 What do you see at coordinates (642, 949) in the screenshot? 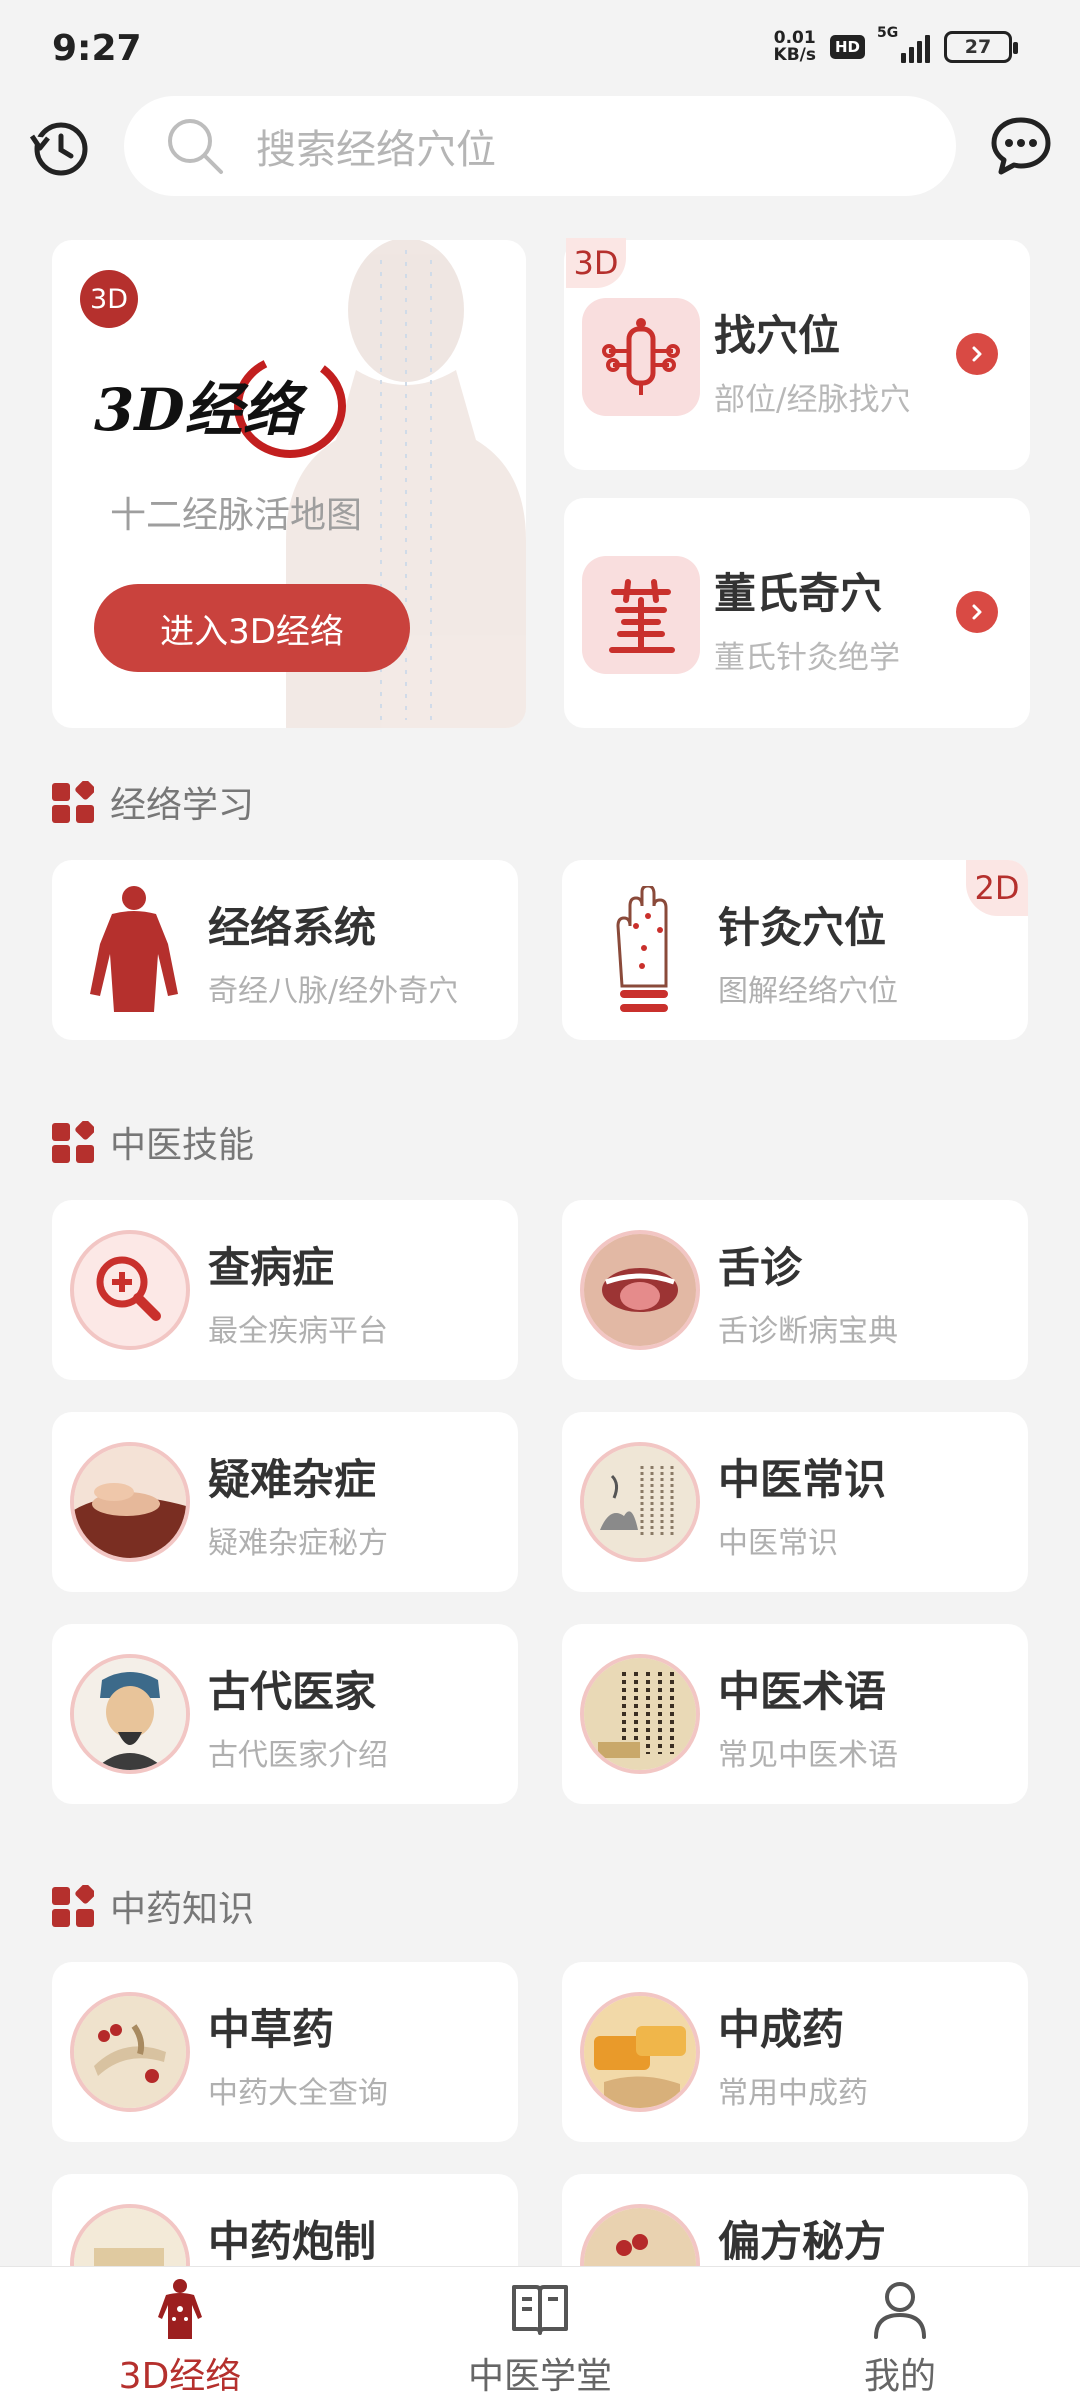
I see `hand-icon` at bounding box center [642, 949].